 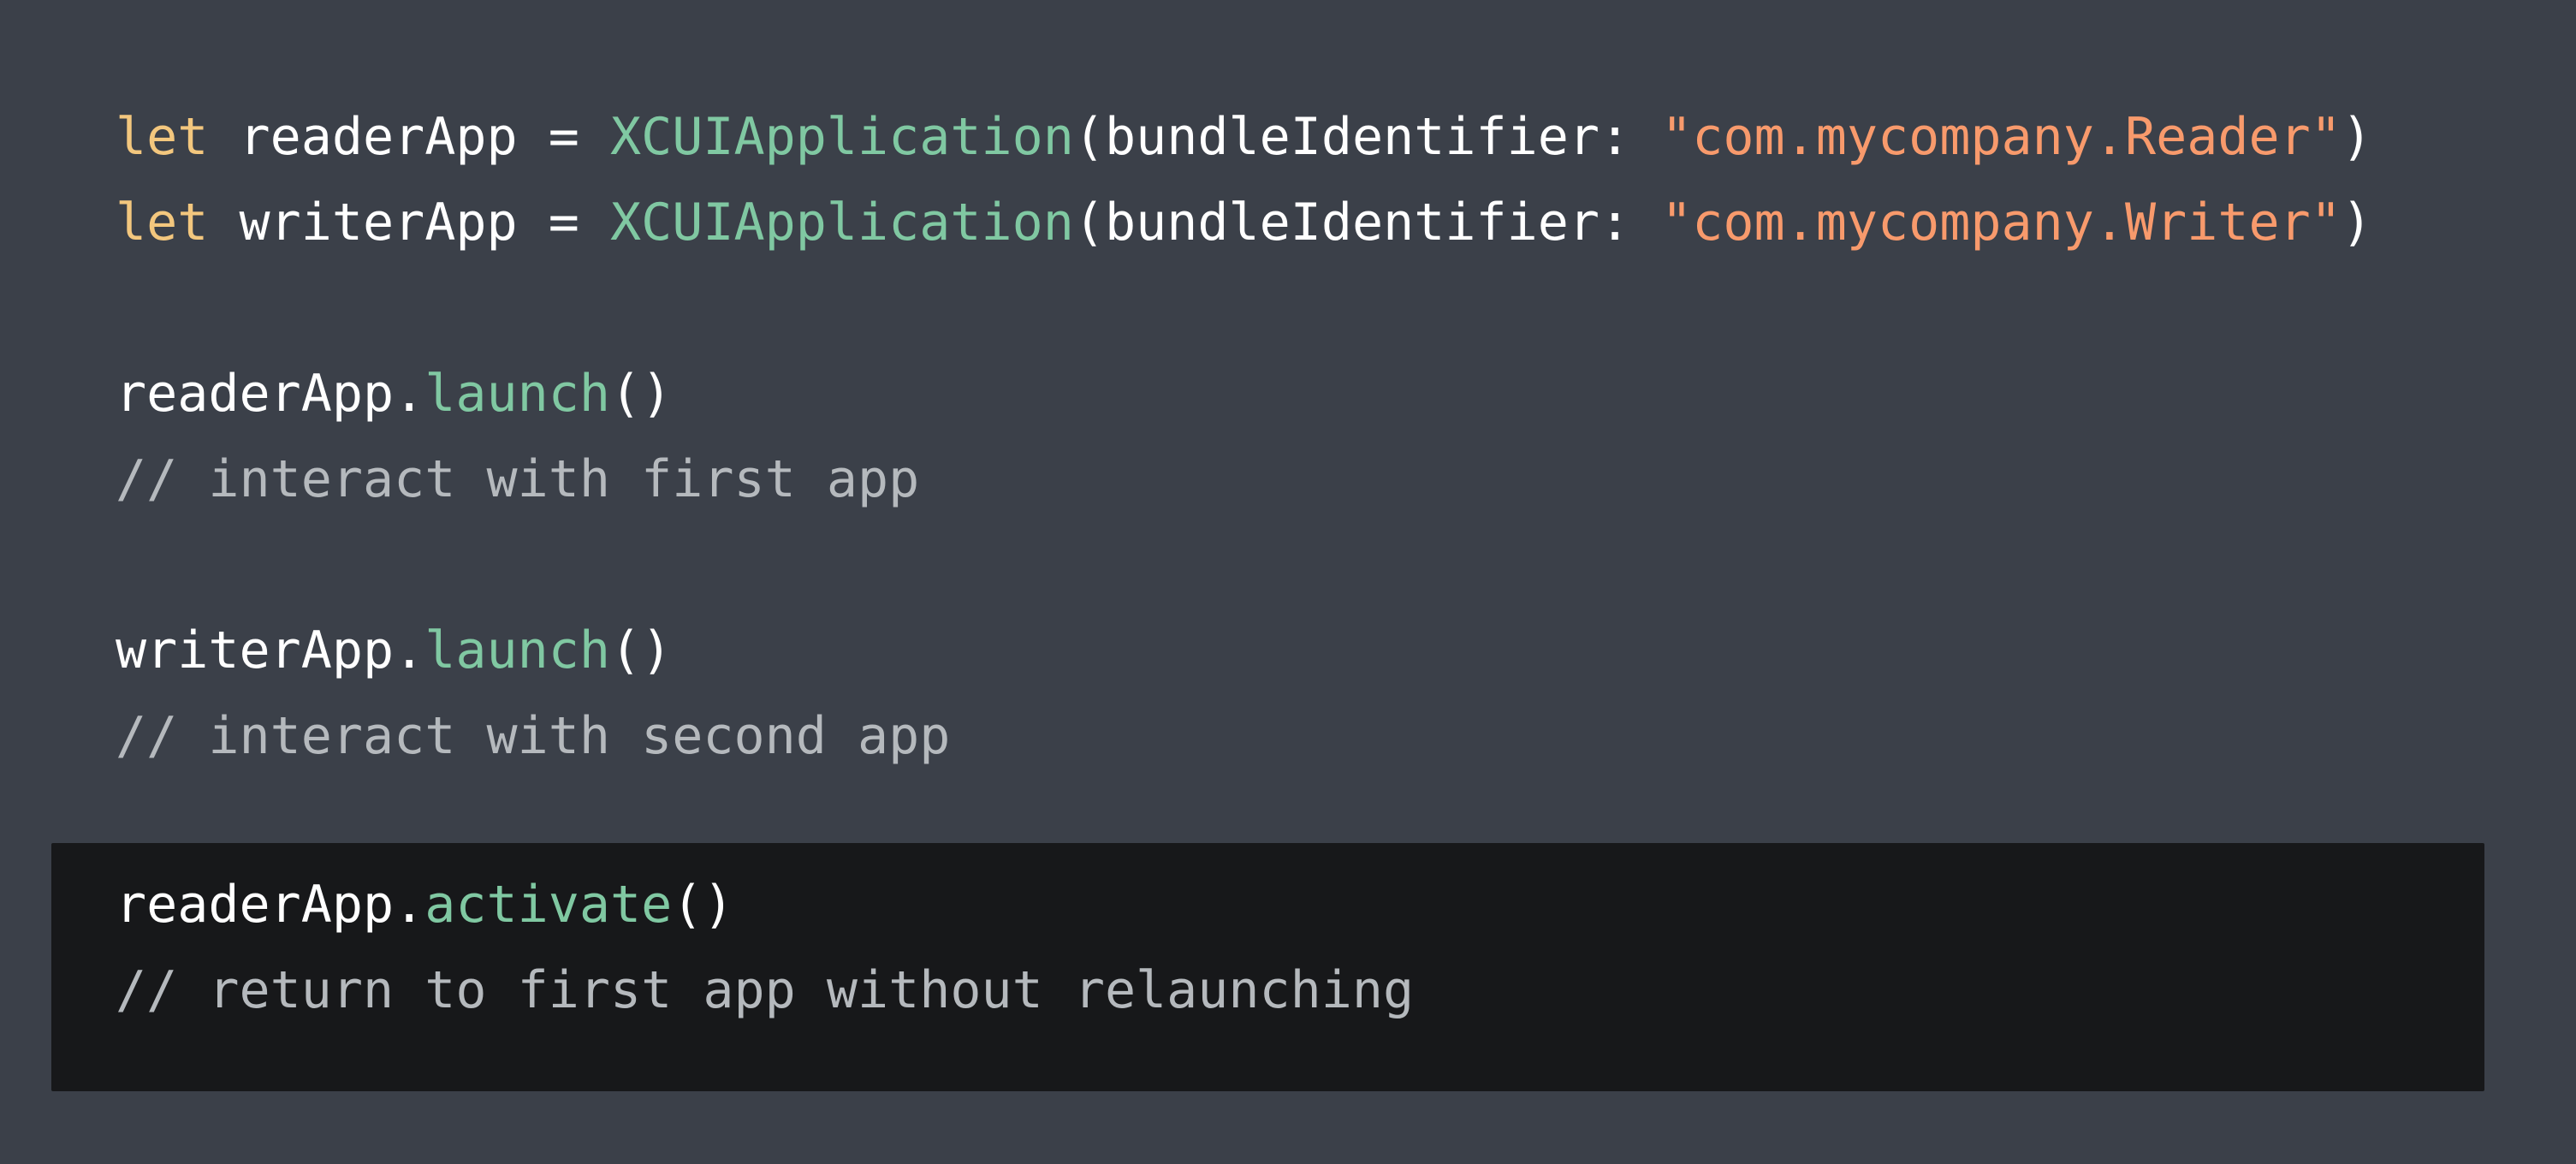 I want to click on variable-readerApp: readerApp, so click(x=394, y=137).